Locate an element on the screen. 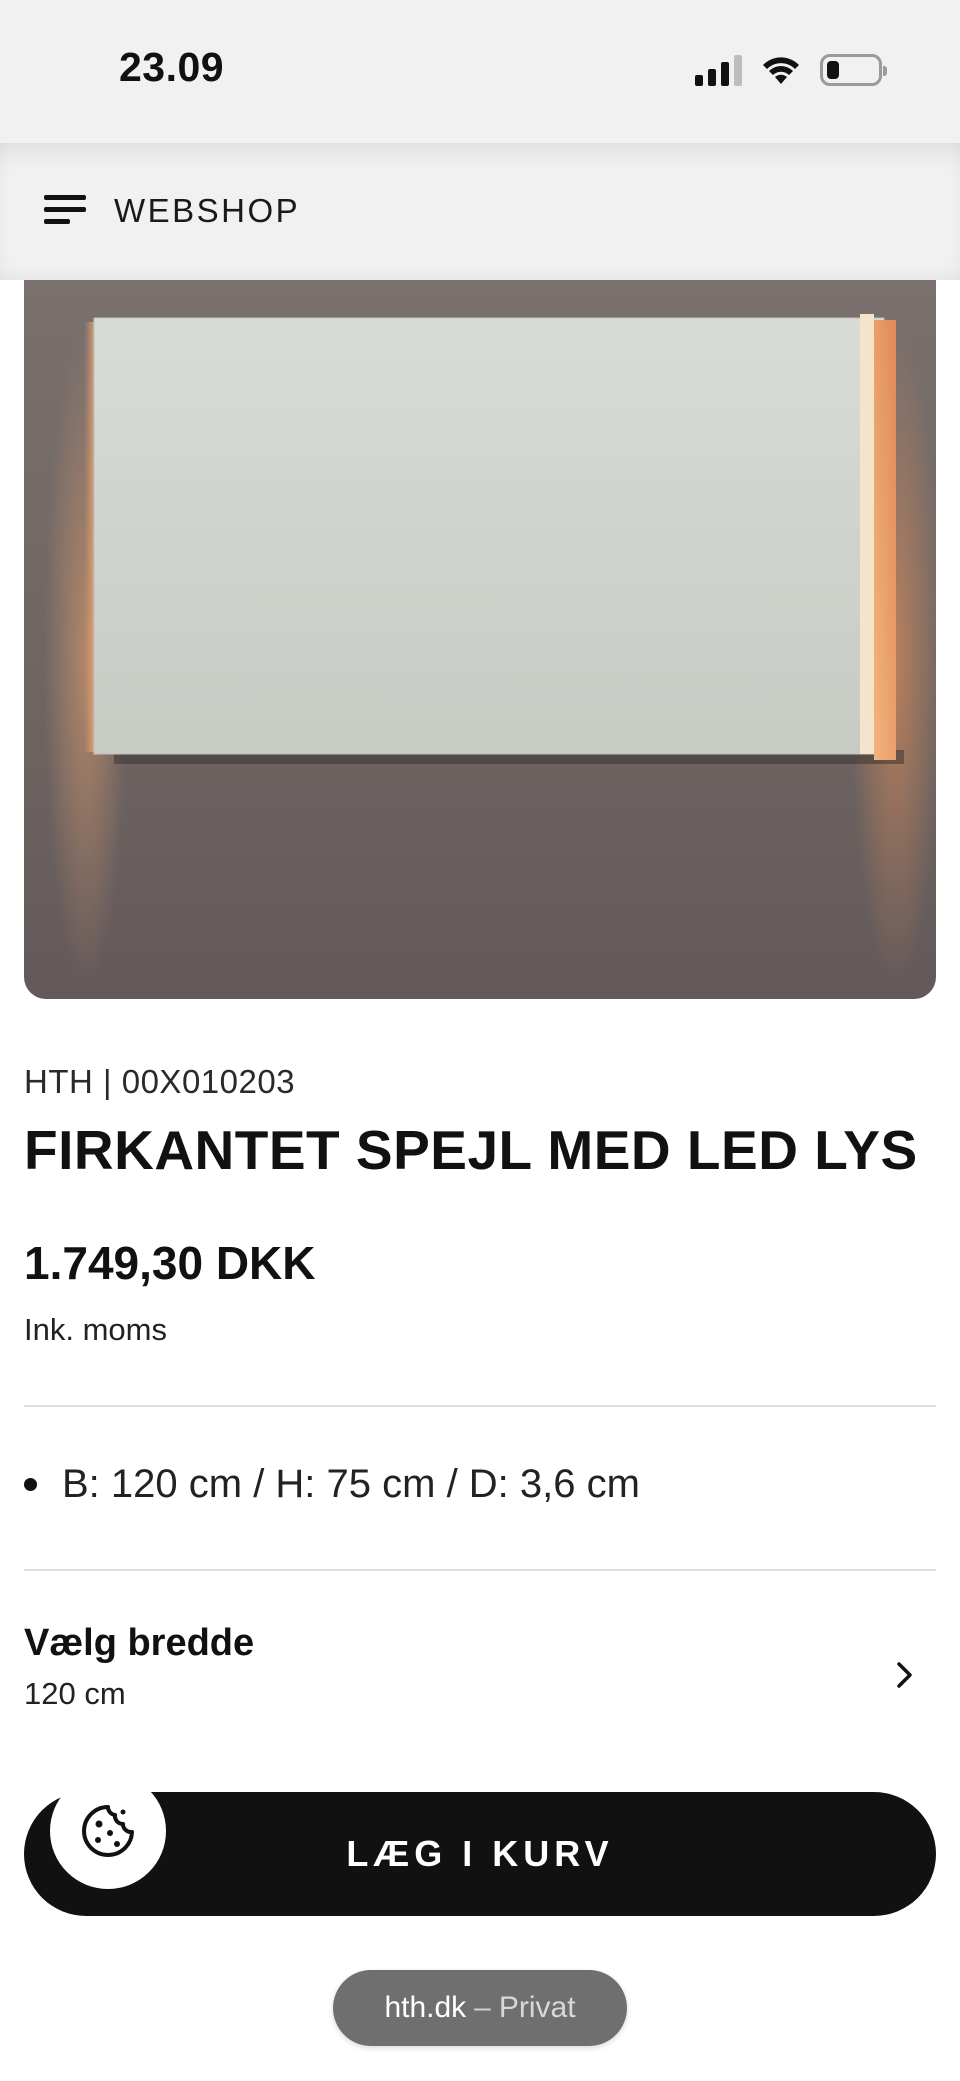 This screenshot has height=2081, width=960. top-nav: WEBSHOP is located at coordinates (480, 211).